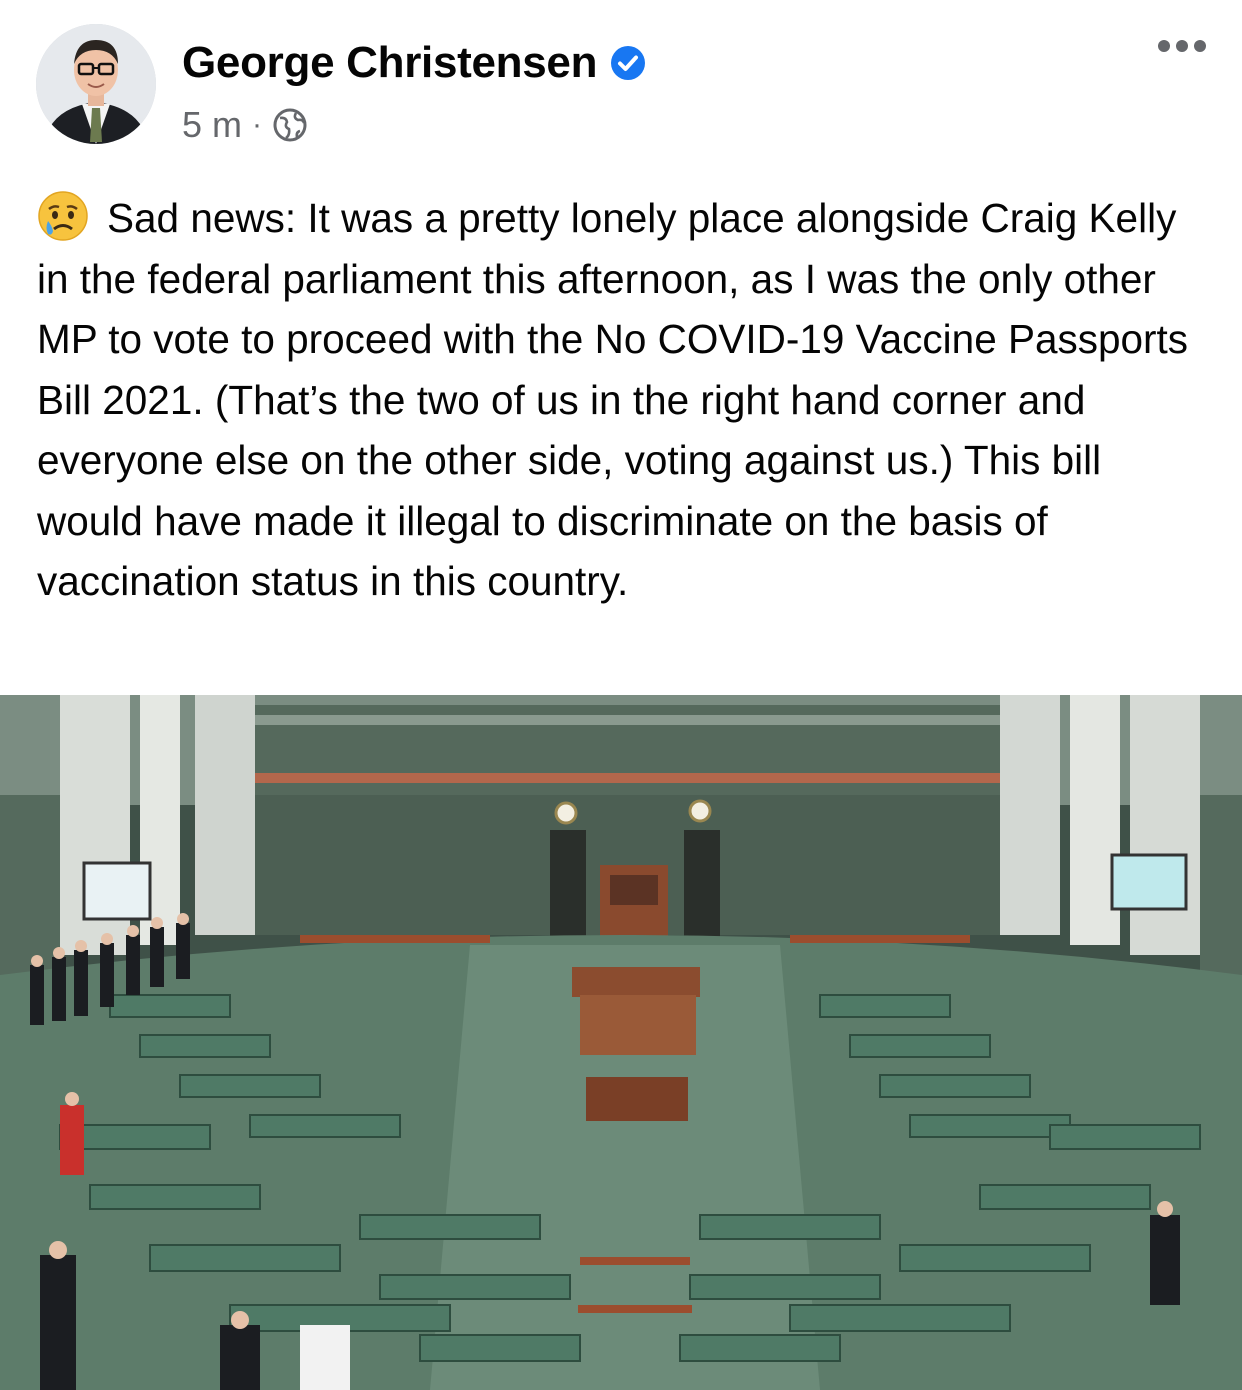 The width and height of the screenshot is (1242, 1390). Describe the element at coordinates (628, 63) in the screenshot. I see `verified-badge-icon` at that location.